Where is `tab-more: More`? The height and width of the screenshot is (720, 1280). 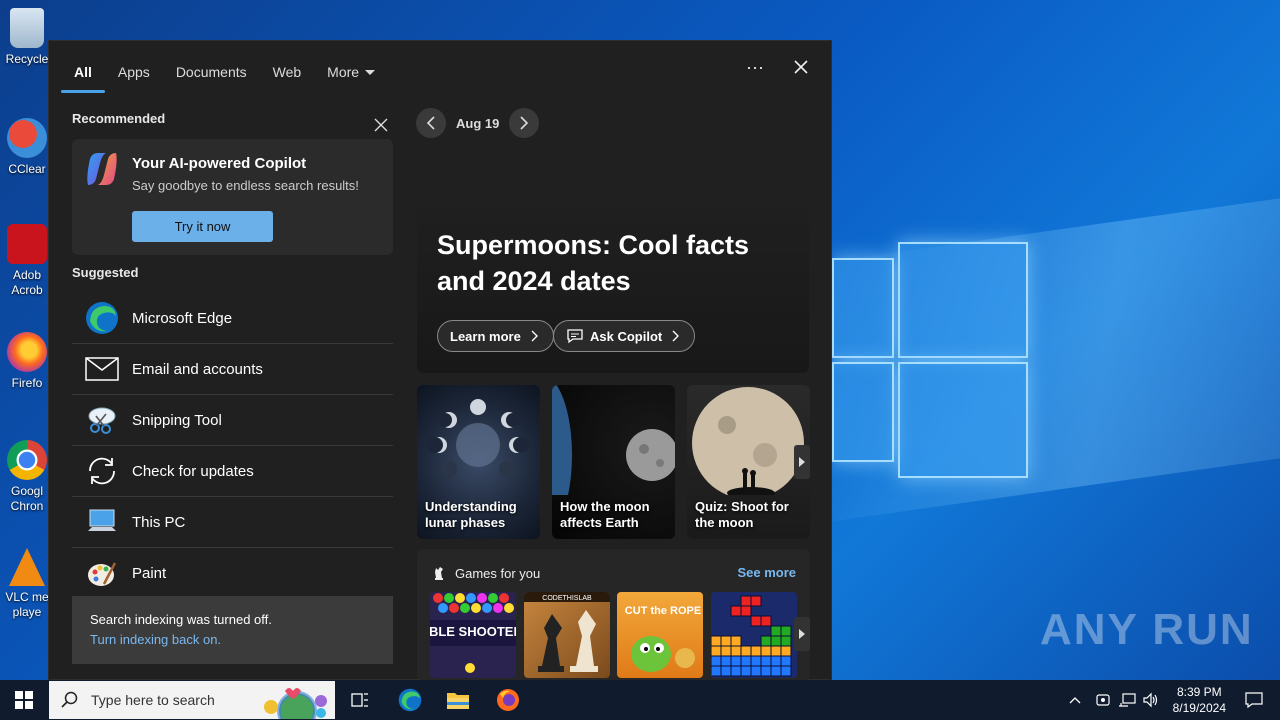
tab-more: More is located at coordinates (351, 72).